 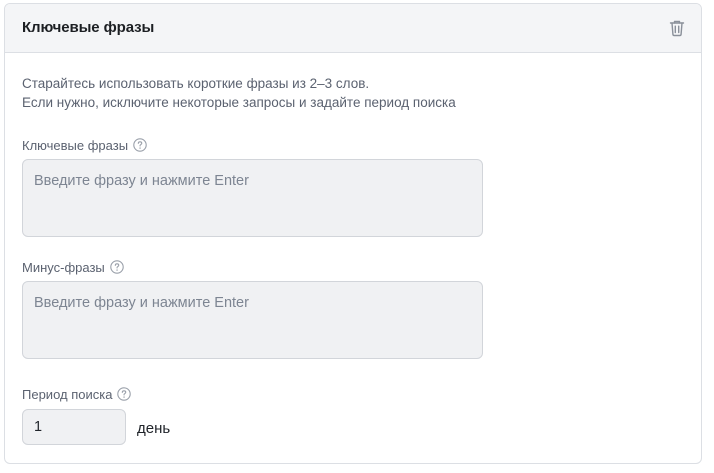 I want to click on trash-icon, so click(x=677, y=28).